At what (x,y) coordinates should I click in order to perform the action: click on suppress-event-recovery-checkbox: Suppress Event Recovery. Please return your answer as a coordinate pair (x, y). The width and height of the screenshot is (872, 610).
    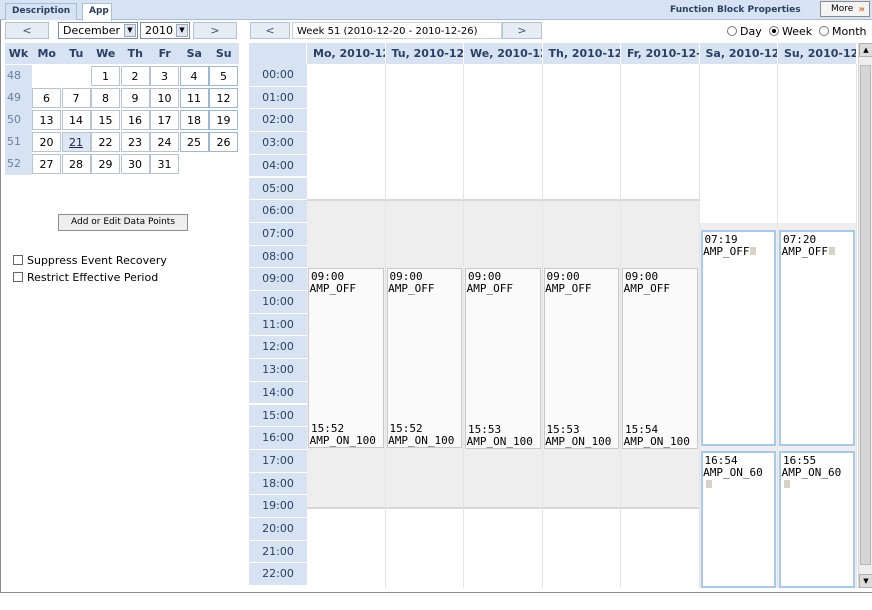
    Looking at the image, I should click on (90, 260).